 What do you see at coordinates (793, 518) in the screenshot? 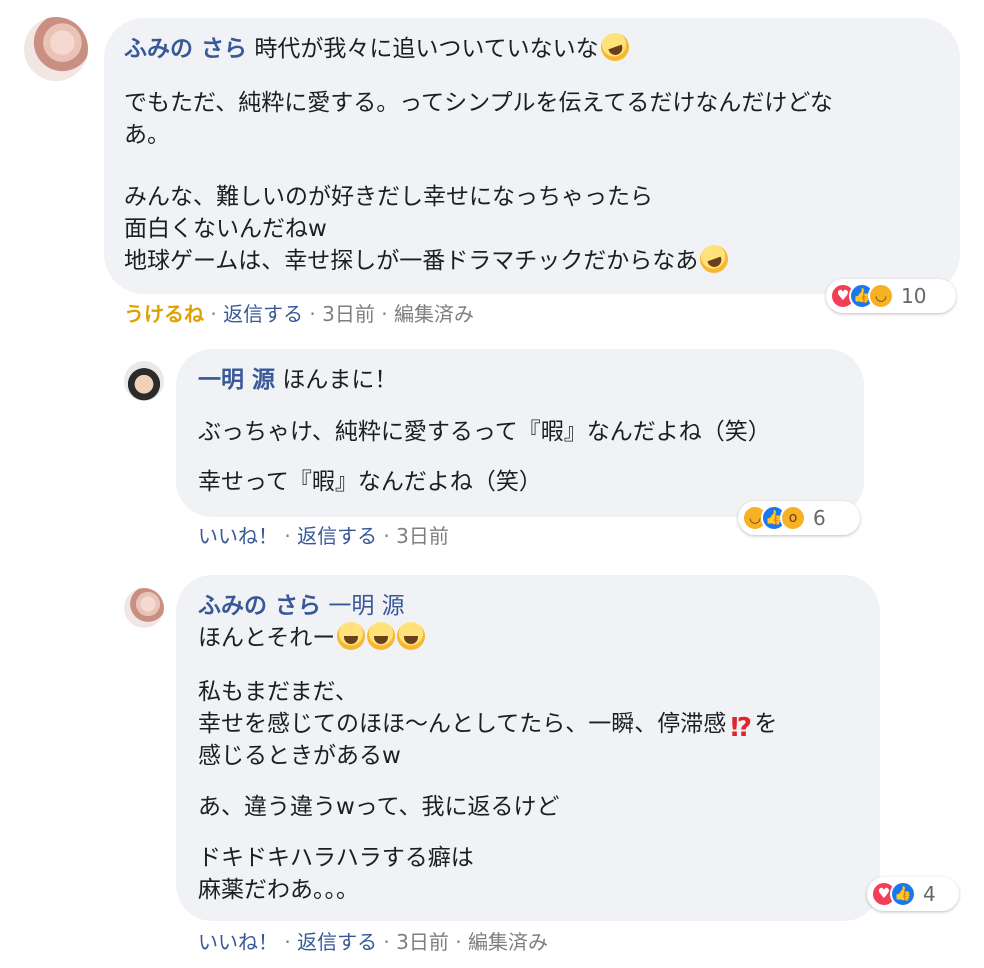
I see `wow-reaction-icon: o` at bounding box center [793, 518].